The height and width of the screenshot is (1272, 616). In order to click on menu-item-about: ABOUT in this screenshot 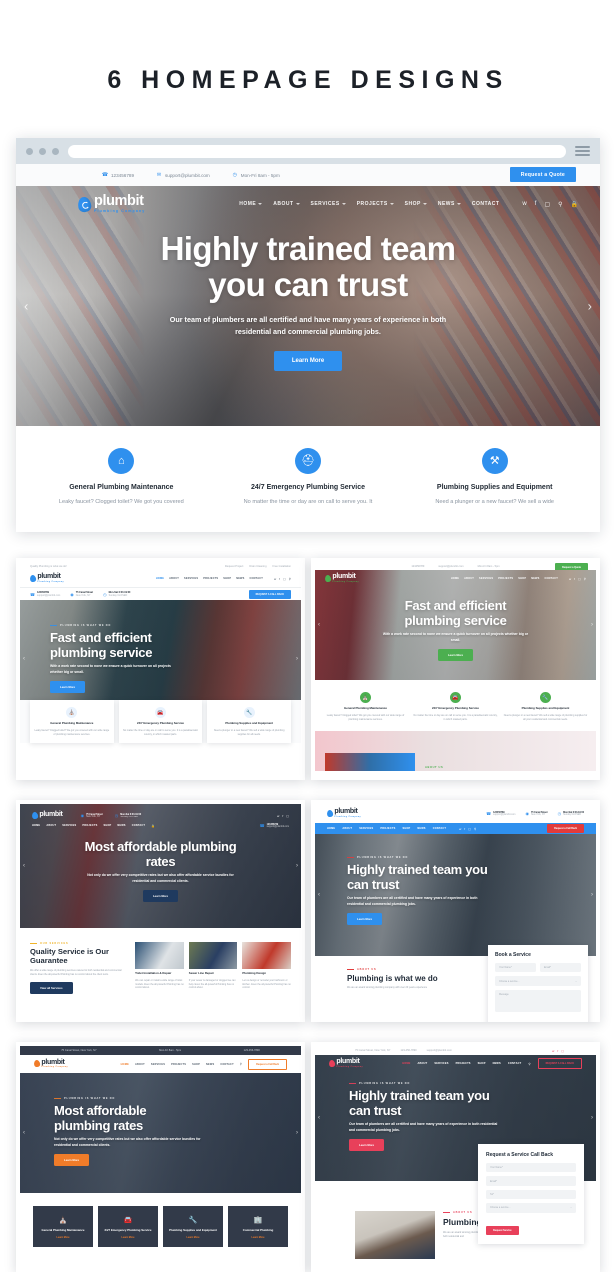, I will do `click(286, 204)`.